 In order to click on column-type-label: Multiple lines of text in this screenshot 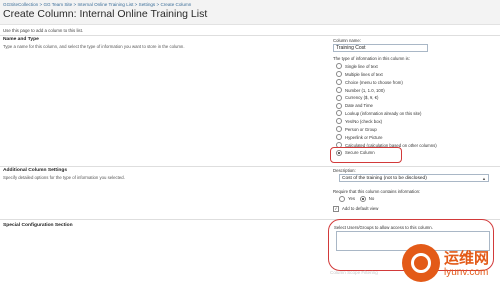, I will do `click(364, 74)`.